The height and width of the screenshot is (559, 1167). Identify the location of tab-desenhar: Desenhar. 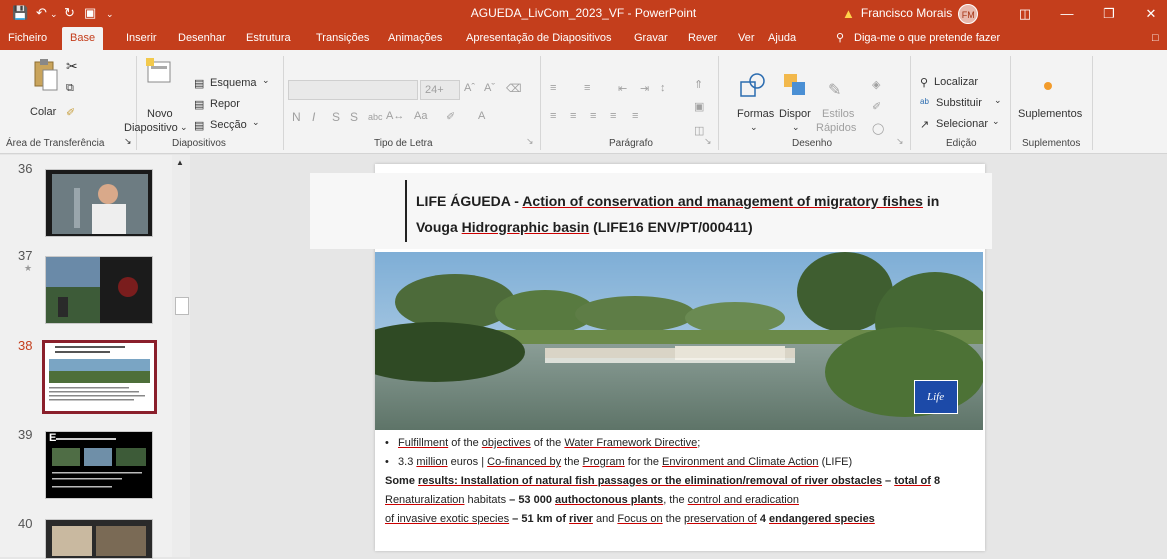
(202, 38).